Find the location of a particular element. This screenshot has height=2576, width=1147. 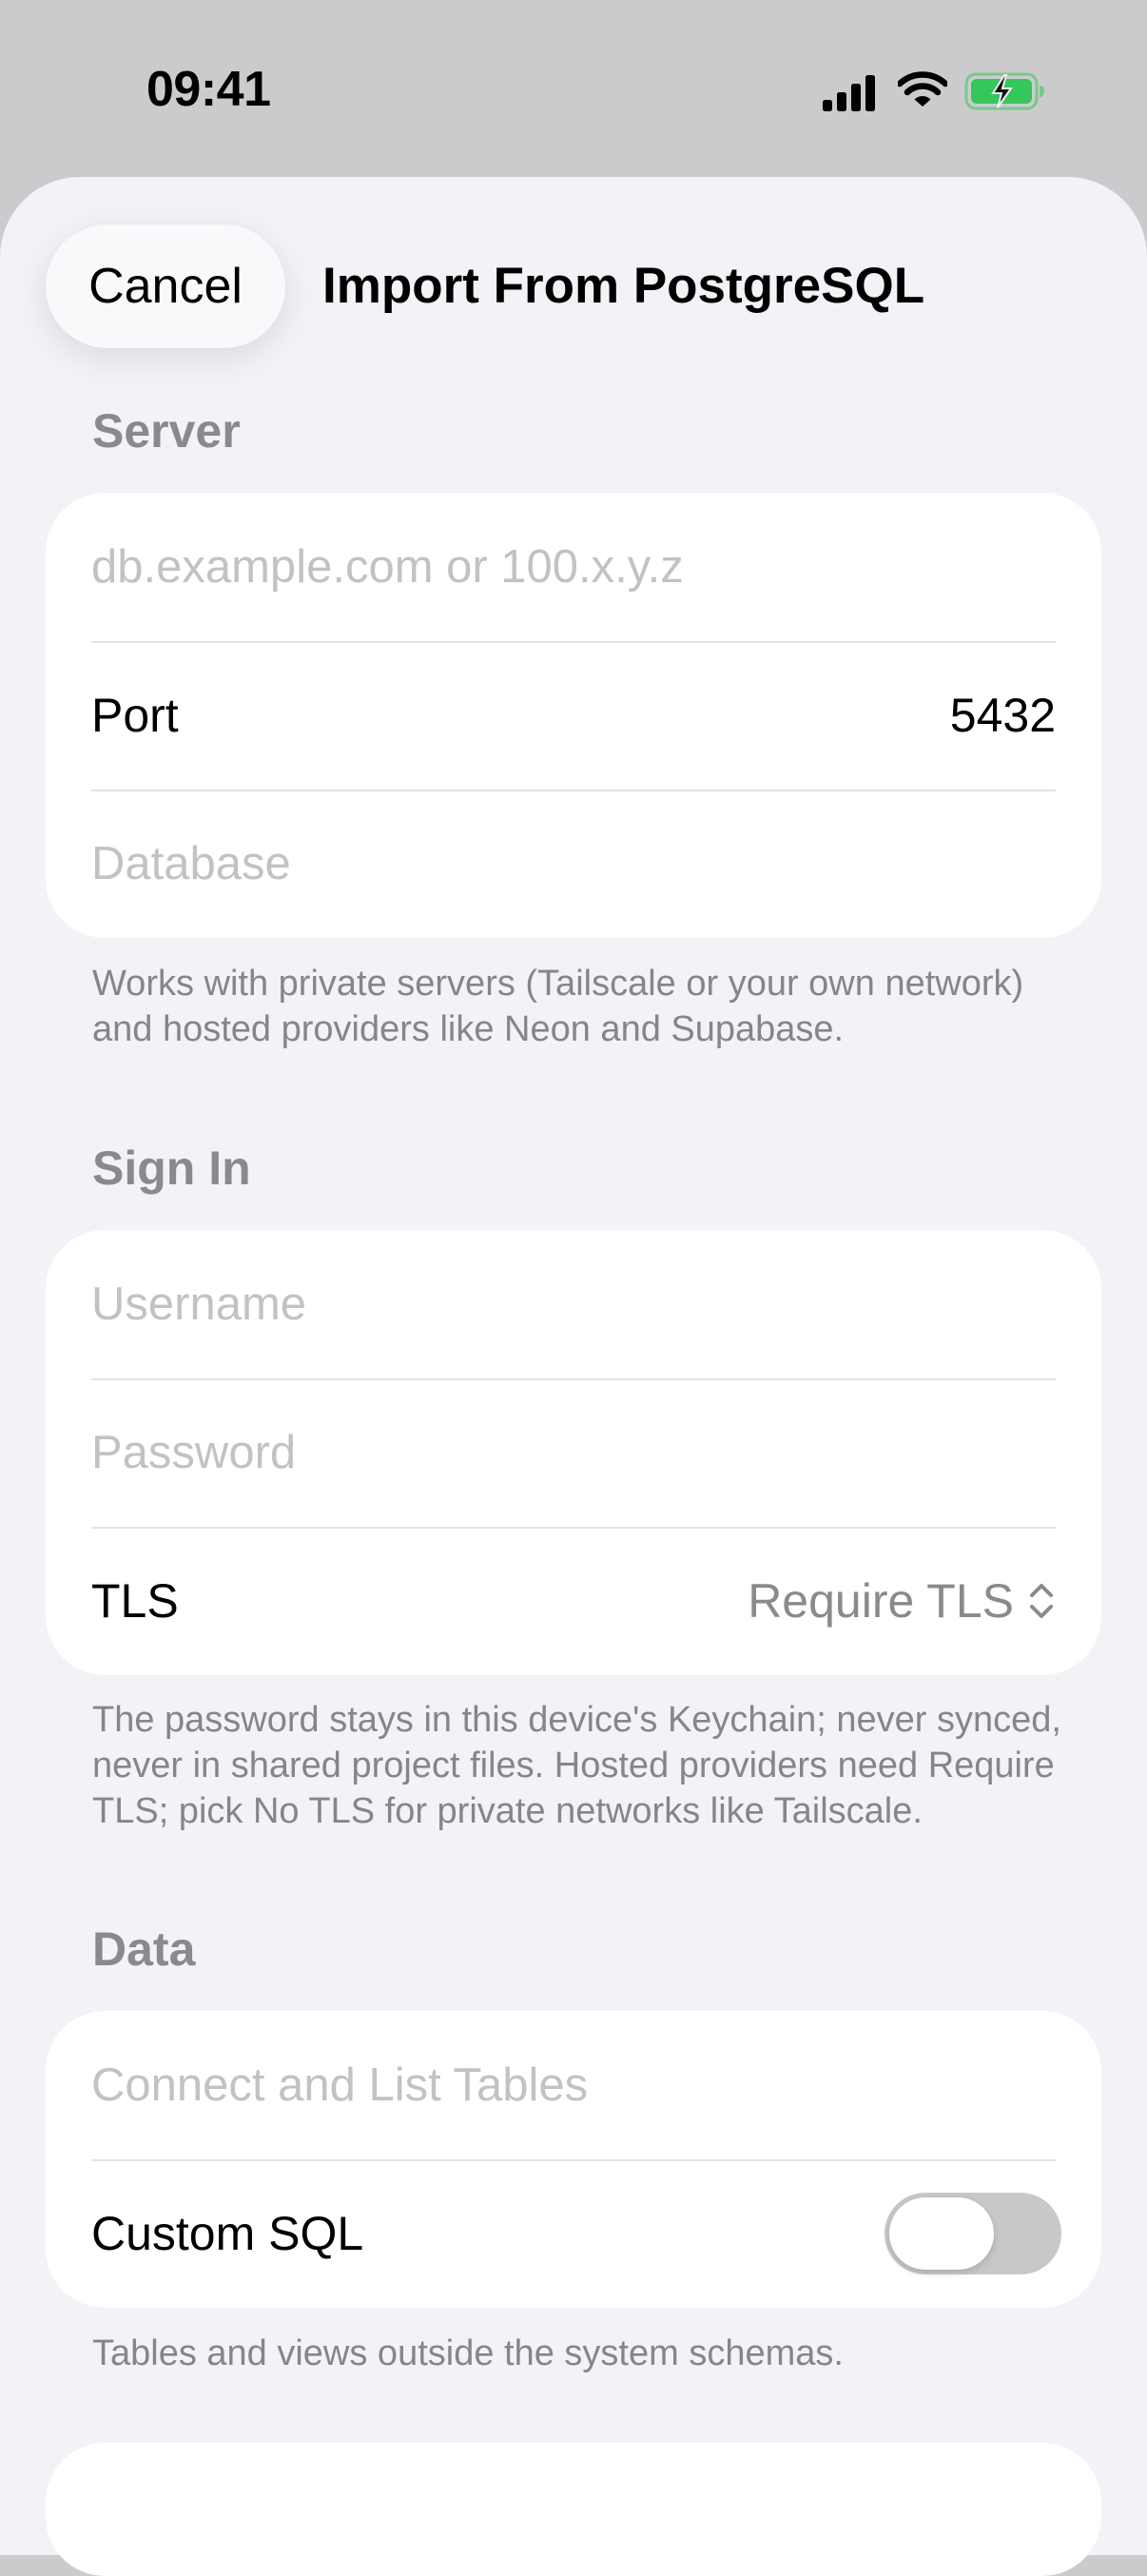

sheet-title: Import From PostgreSQL is located at coordinates (623, 286).